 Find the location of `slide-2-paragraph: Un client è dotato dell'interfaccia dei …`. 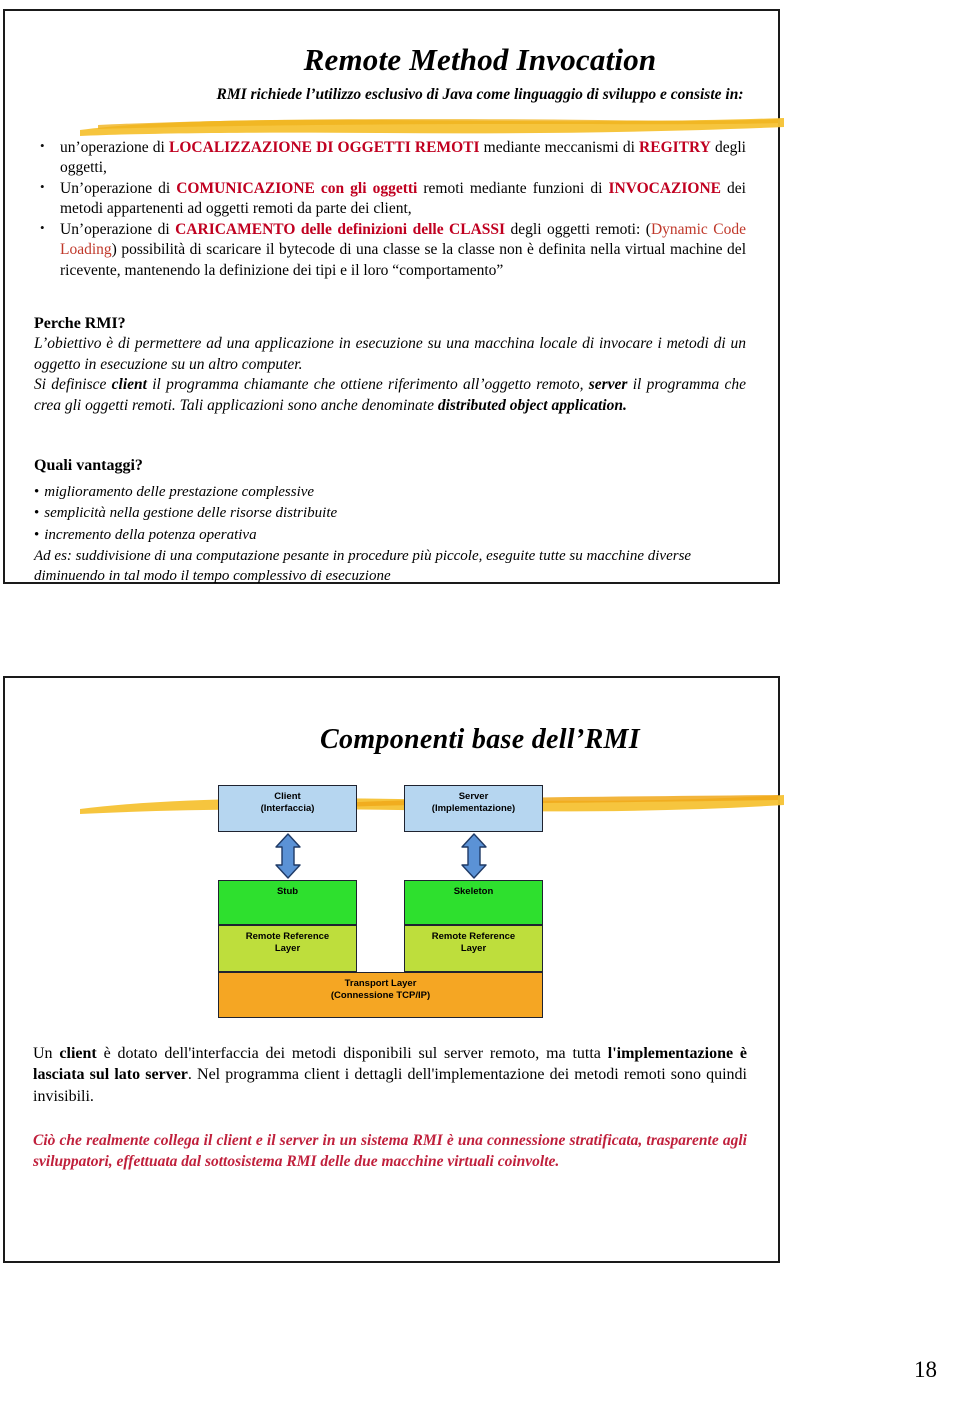

slide-2-paragraph: Un client è dotato dell'interfaccia dei … is located at coordinates (390, 1075).